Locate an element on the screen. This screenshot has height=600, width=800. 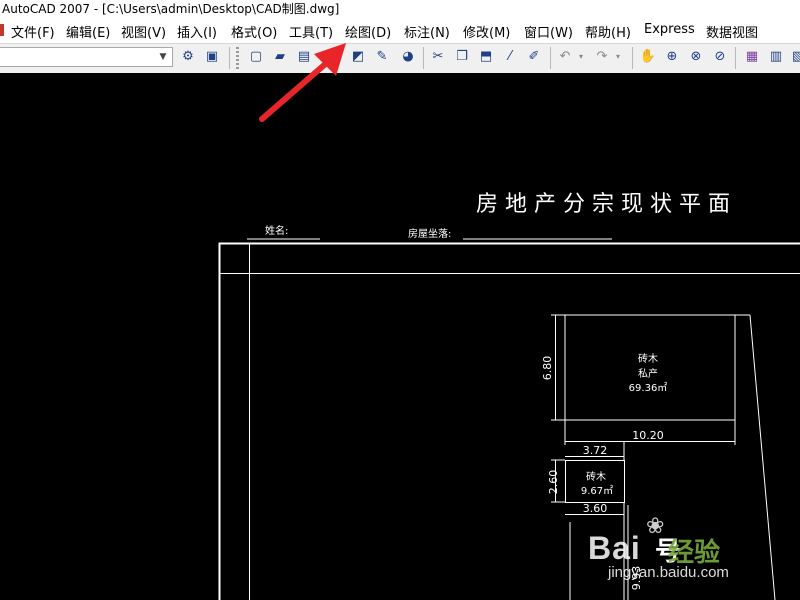
room1-ownership: 私产 is located at coordinates (648, 373).